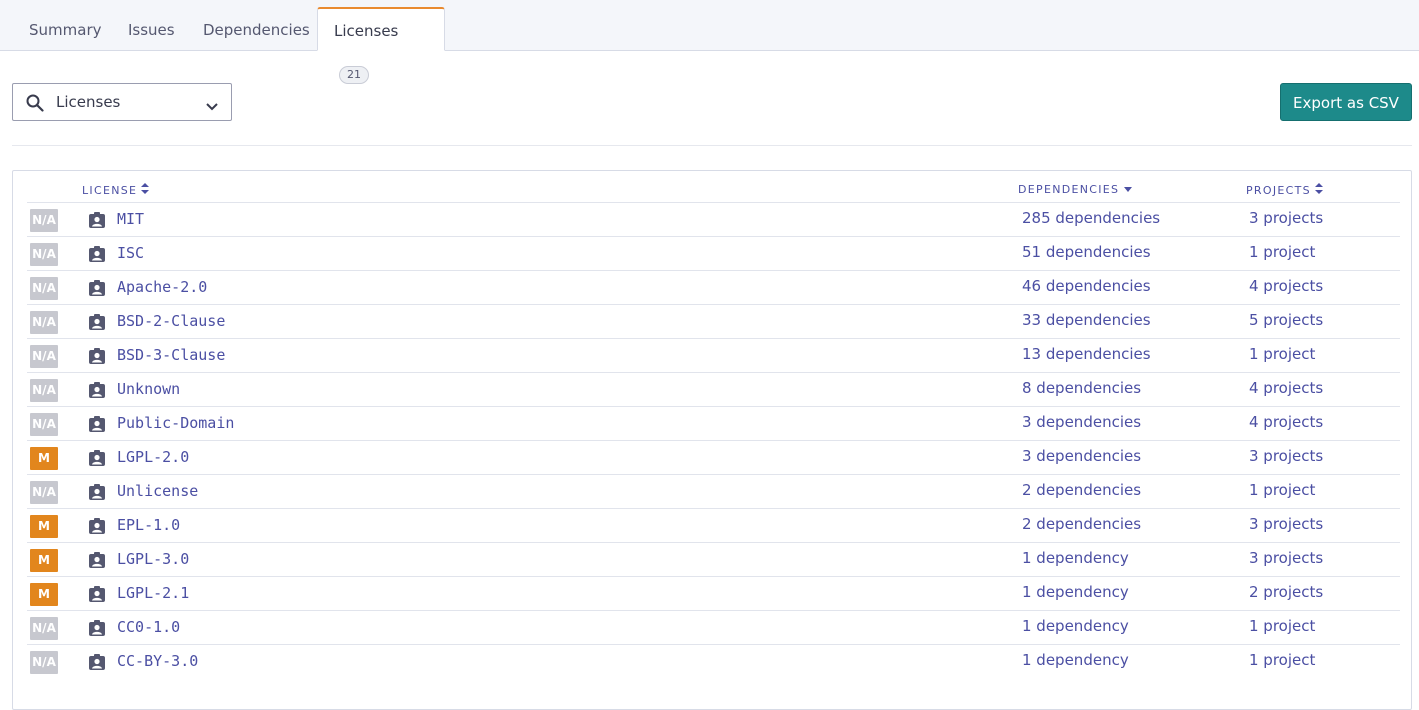 This screenshot has width=1419, height=710. What do you see at coordinates (153, 559) in the screenshot?
I see `license-name-link: LGPL-3.0` at bounding box center [153, 559].